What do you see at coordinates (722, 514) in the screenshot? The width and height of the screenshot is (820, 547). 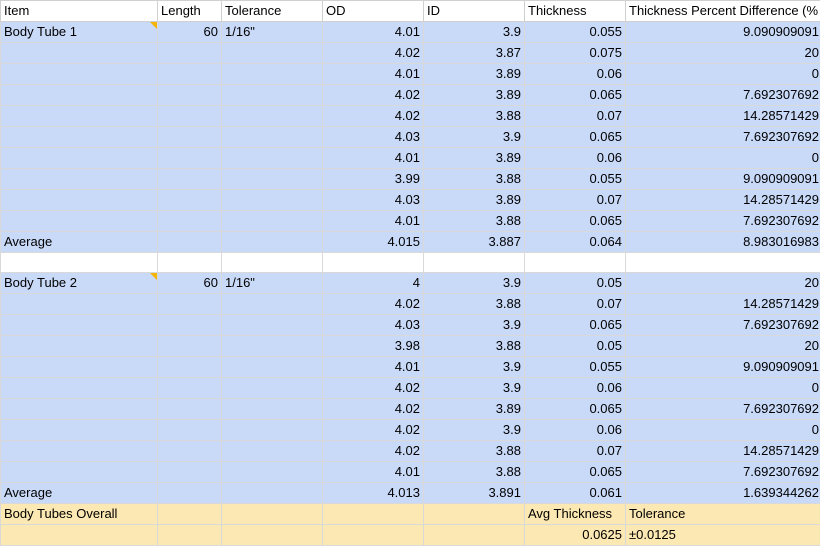 I see `cell-thickness-pct-diff: Tolerance` at bounding box center [722, 514].